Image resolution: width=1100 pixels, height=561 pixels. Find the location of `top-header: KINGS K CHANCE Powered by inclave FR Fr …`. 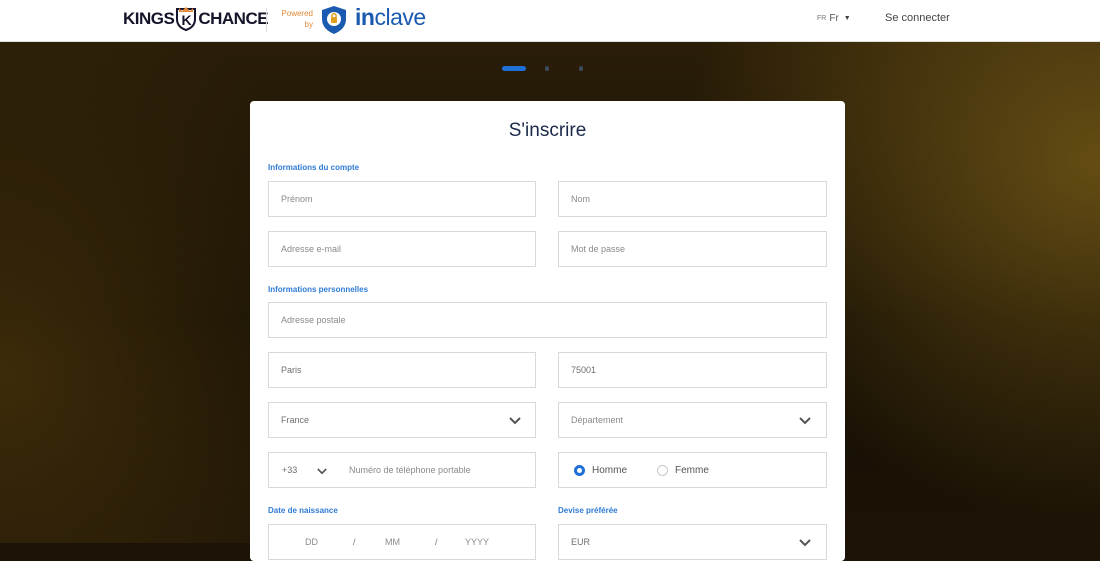

top-header: KINGS K CHANCE Powered by inclave FR Fr … is located at coordinates (550, 21).